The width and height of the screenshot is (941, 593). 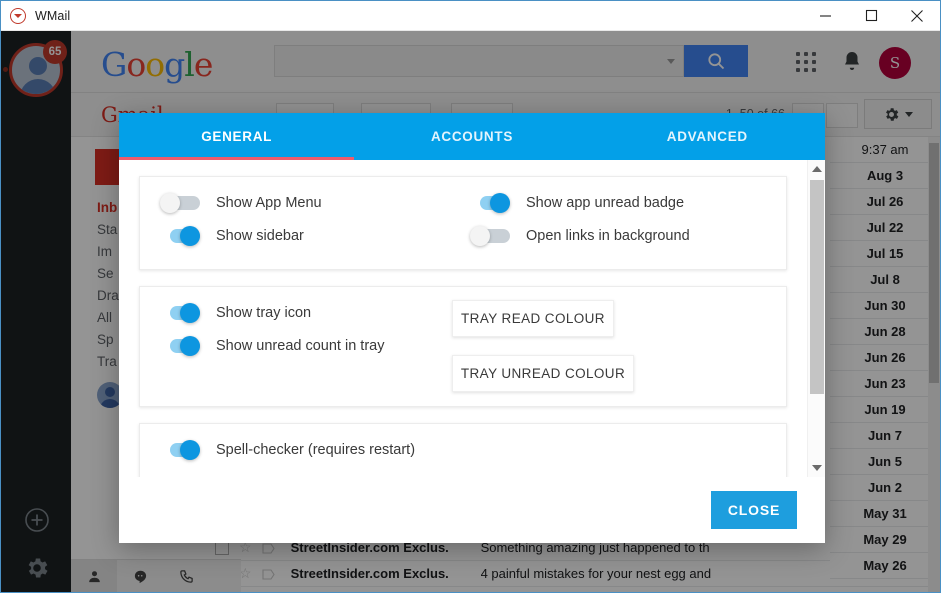 What do you see at coordinates (181, 450) in the screenshot?
I see `toggle-spell-checker` at bounding box center [181, 450].